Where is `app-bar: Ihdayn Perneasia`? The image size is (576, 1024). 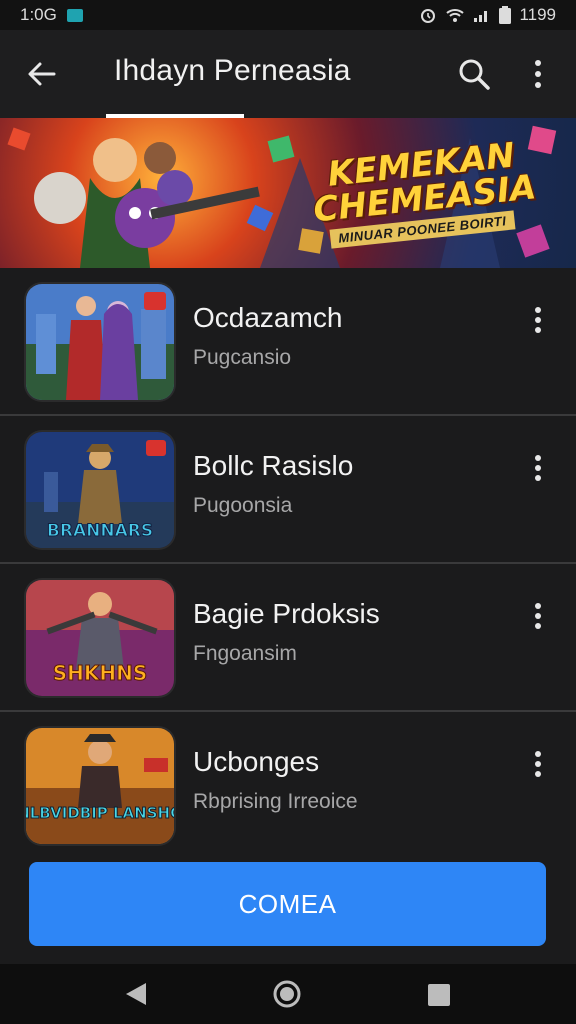 app-bar: Ihdayn Perneasia is located at coordinates (288, 74).